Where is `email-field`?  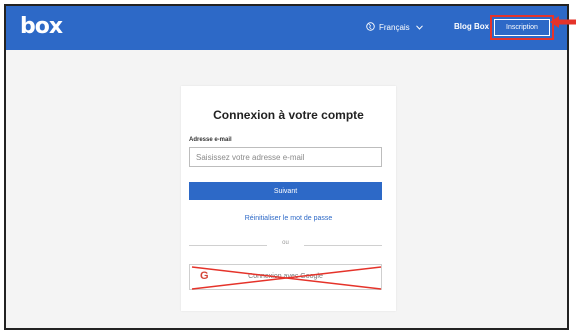
email-field is located at coordinates (285, 157).